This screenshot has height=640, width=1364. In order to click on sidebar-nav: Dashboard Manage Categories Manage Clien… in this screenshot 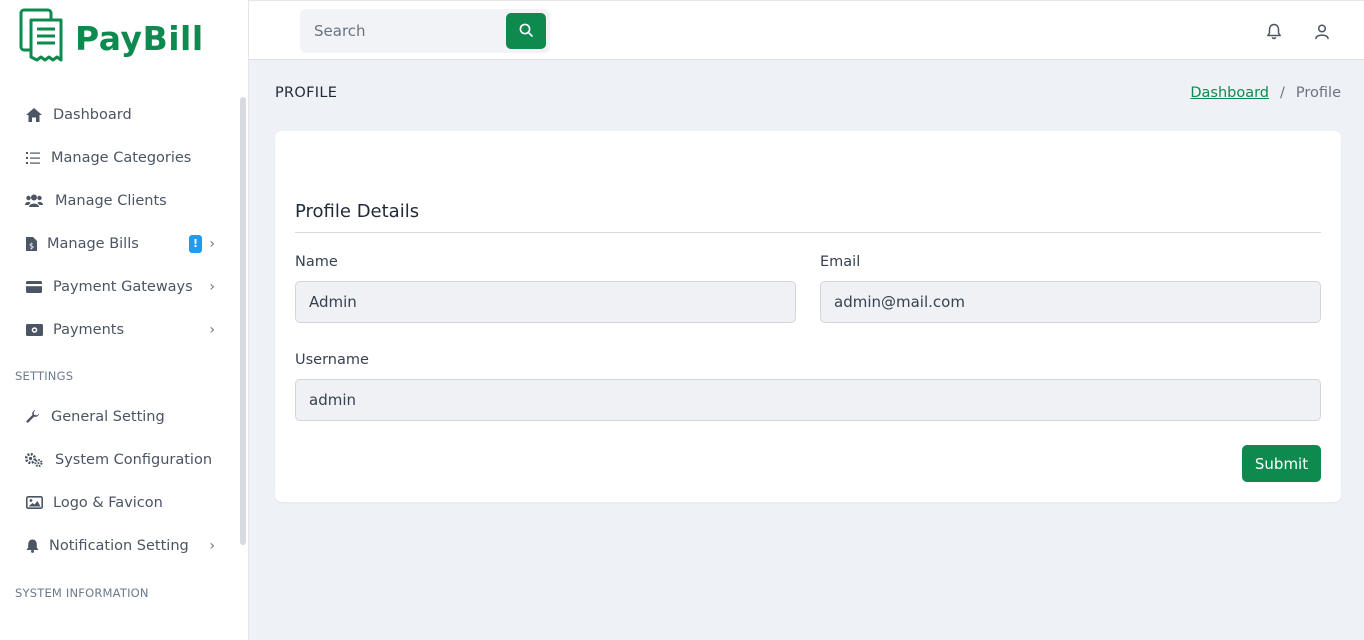, I will do `click(119, 350)`.